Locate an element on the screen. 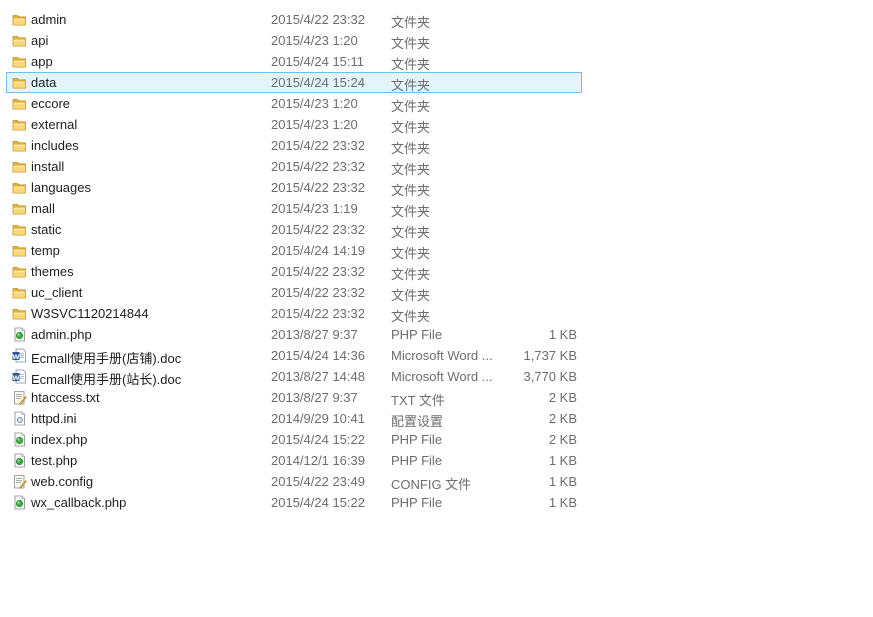 Image resolution: width=873 pixels, height=617 pixels. file-name: admin.php is located at coordinates (61, 334).